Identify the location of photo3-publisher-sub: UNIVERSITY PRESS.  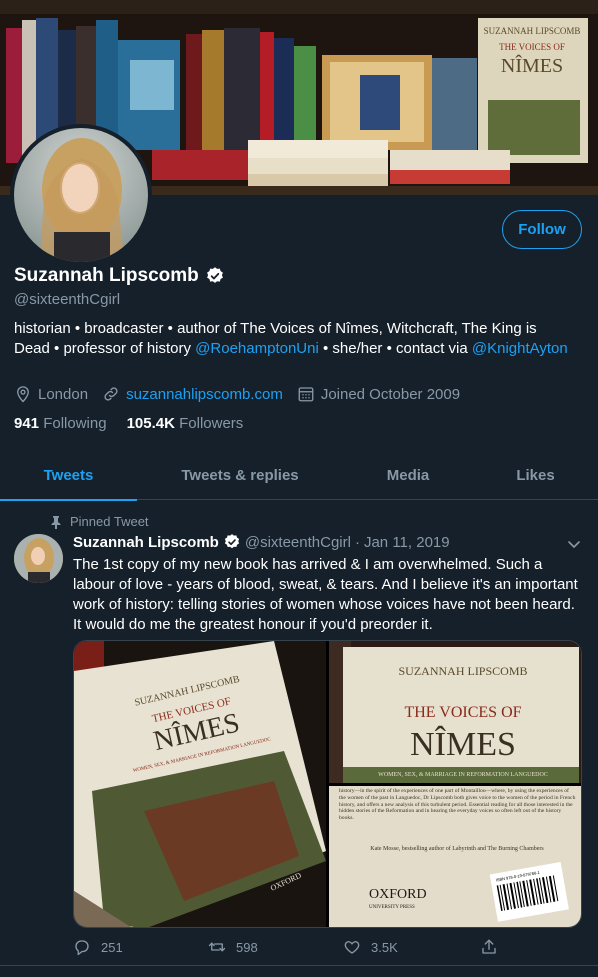
(392, 907).